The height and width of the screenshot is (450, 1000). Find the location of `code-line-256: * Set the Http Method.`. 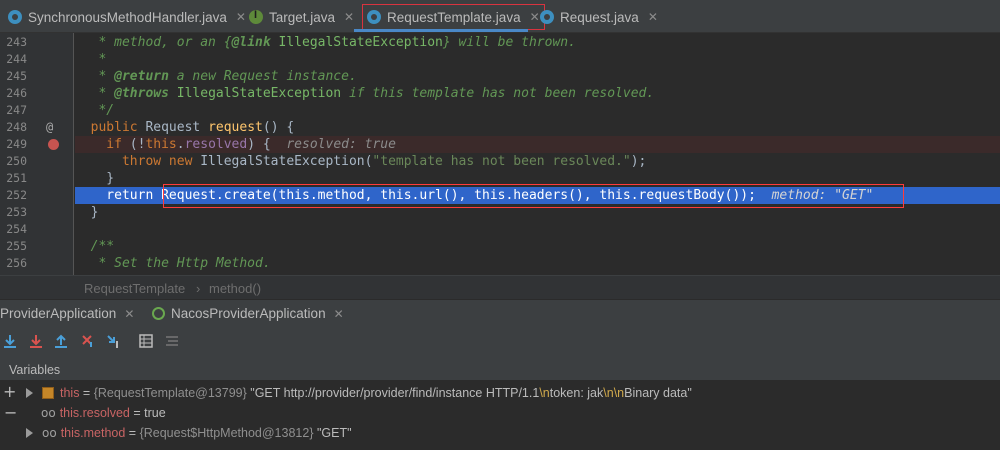

code-line-256: * Set the Http Method. is located at coordinates (173, 263).